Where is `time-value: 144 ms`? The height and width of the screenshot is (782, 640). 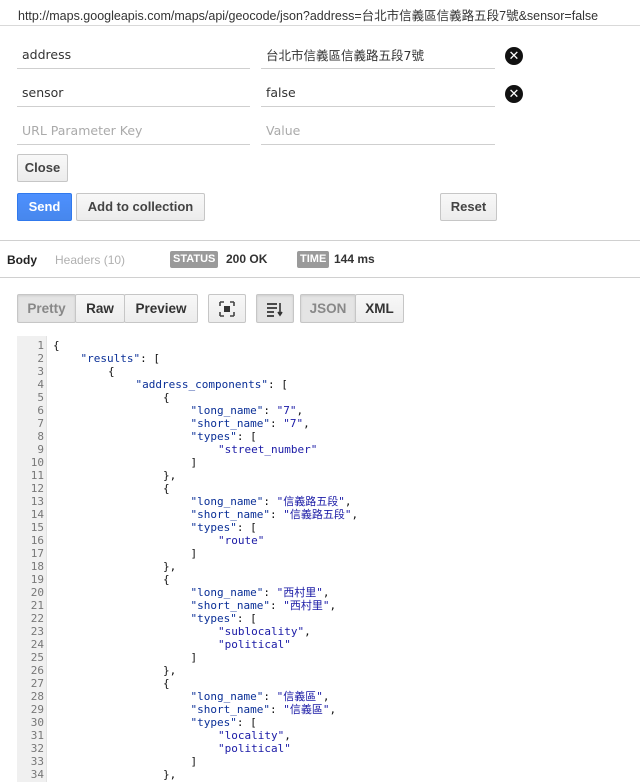
time-value: 144 ms is located at coordinates (354, 259).